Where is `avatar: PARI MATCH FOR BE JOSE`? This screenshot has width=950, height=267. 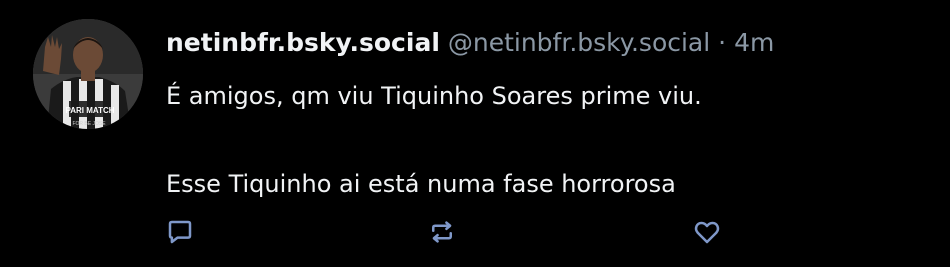 avatar: PARI MATCH FOR BE JOSE is located at coordinates (88, 74).